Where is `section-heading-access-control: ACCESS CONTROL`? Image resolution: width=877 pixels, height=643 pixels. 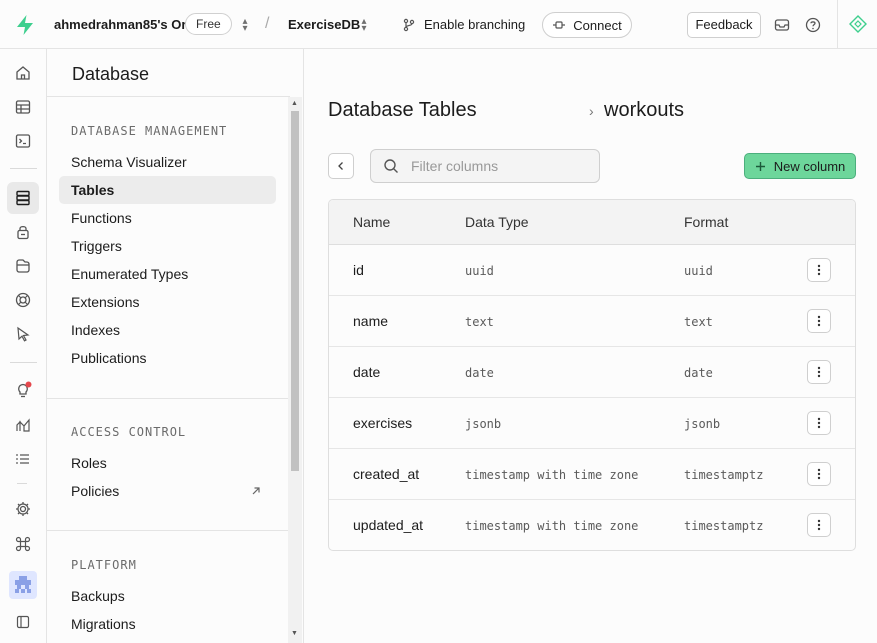 section-heading-access-control: ACCESS CONTROL is located at coordinates (129, 432).